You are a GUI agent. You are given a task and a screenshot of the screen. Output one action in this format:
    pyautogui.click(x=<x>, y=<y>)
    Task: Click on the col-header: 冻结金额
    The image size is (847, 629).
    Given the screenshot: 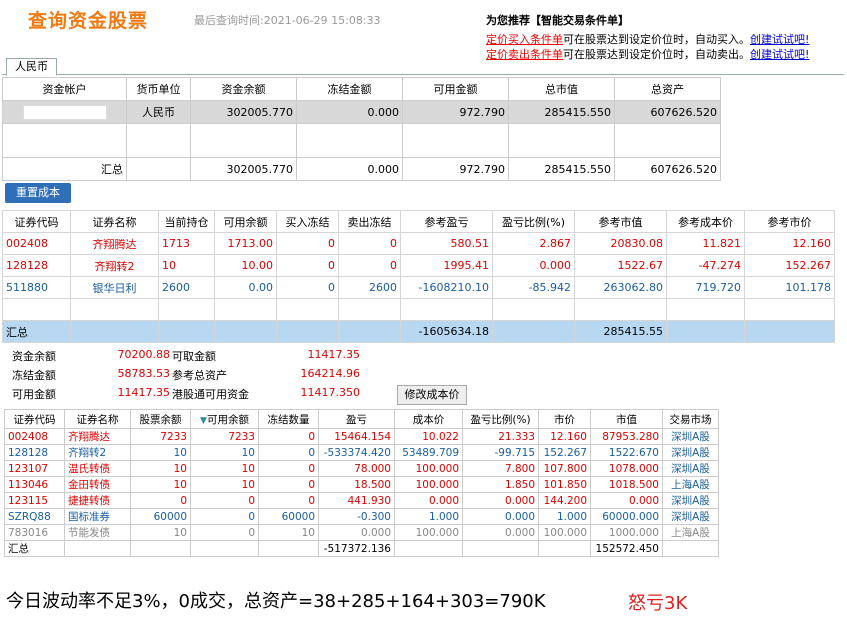 What is the action you would take?
    pyautogui.click(x=349, y=89)
    